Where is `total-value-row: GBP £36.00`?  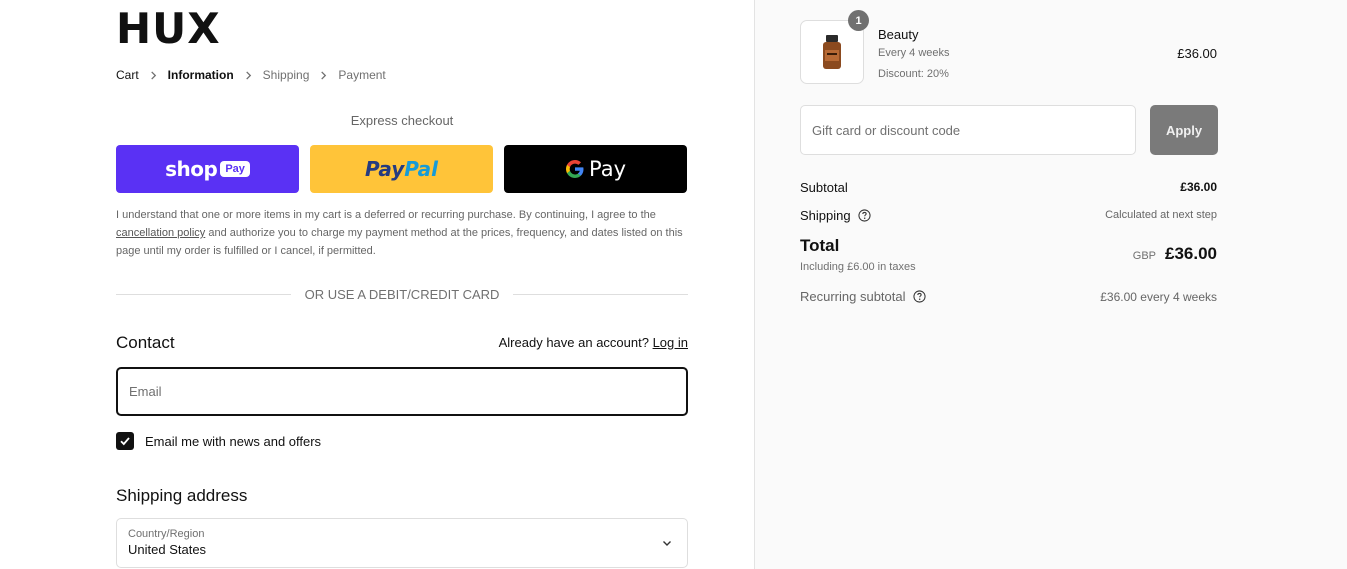
total-value-row: GBP £36.00 is located at coordinates (1175, 254).